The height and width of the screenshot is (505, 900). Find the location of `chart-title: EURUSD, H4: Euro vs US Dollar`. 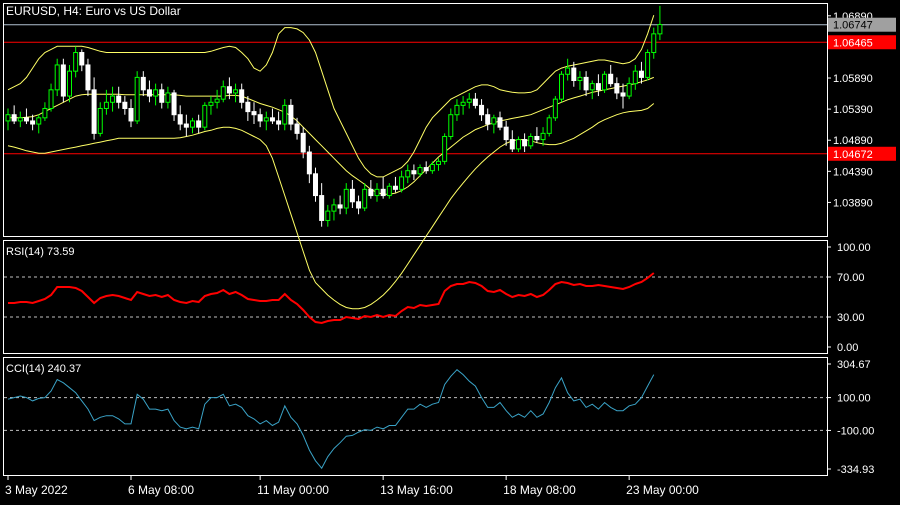

chart-title: EURUSD, H4: Euro vs US Dollar is located at coordinates (93, 11).